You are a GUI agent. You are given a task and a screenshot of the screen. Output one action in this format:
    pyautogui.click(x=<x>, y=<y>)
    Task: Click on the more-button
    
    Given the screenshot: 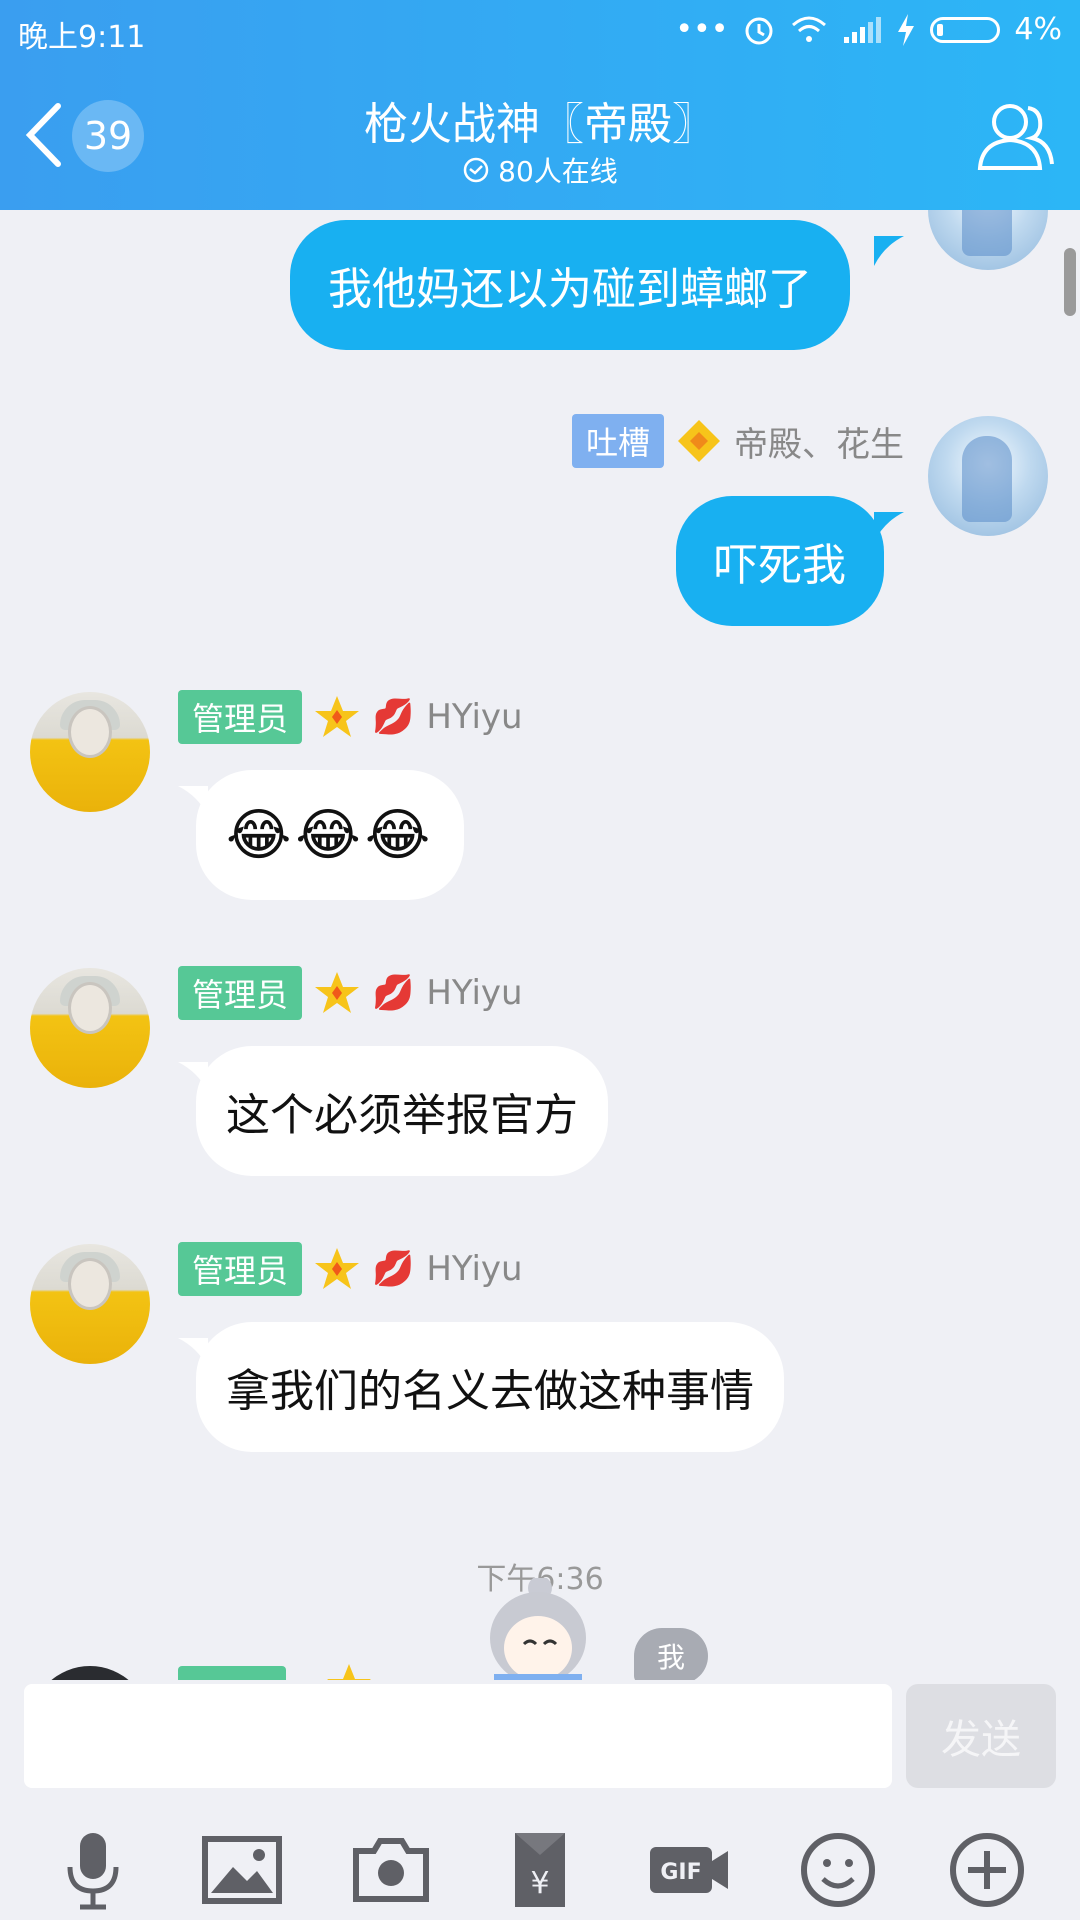 What is the action you would take?
    pyautogui.click(x=987, y=1870)
    